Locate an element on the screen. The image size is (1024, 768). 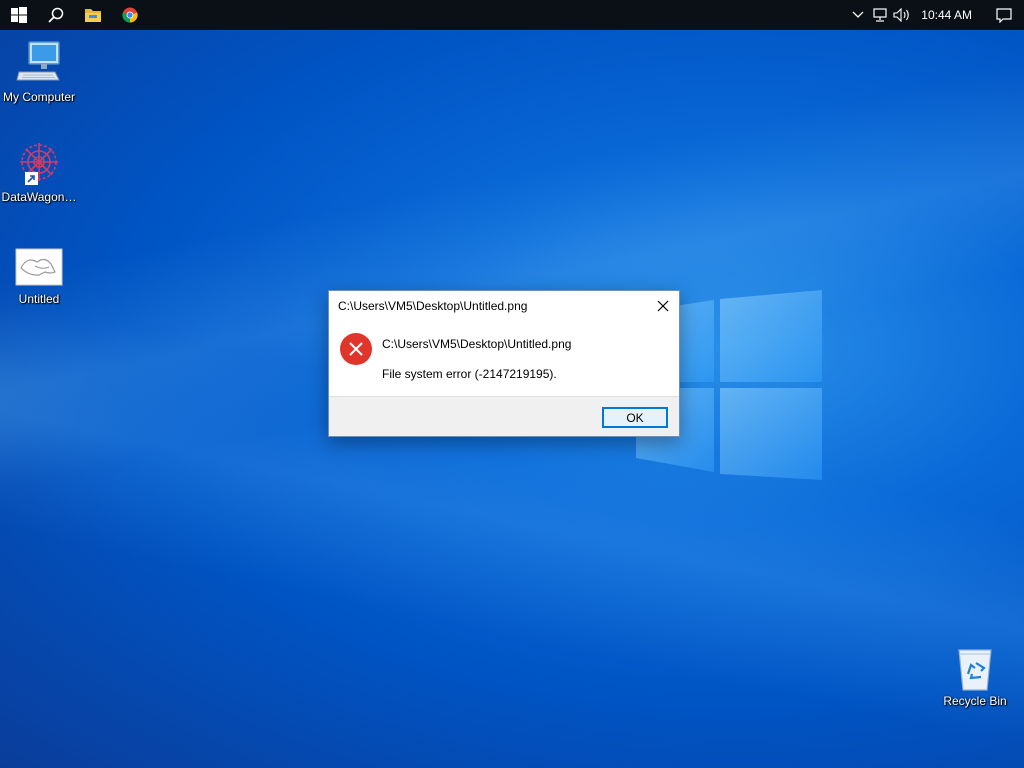
close-icon is located at coordinates (663, 306).